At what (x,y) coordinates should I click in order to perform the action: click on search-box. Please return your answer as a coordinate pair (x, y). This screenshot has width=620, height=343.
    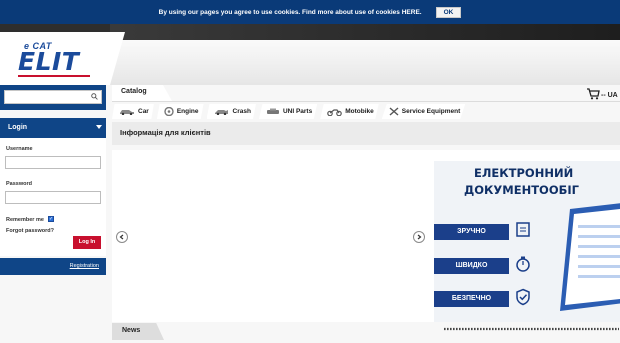
    Looking at the image, I should click on (53, 97).